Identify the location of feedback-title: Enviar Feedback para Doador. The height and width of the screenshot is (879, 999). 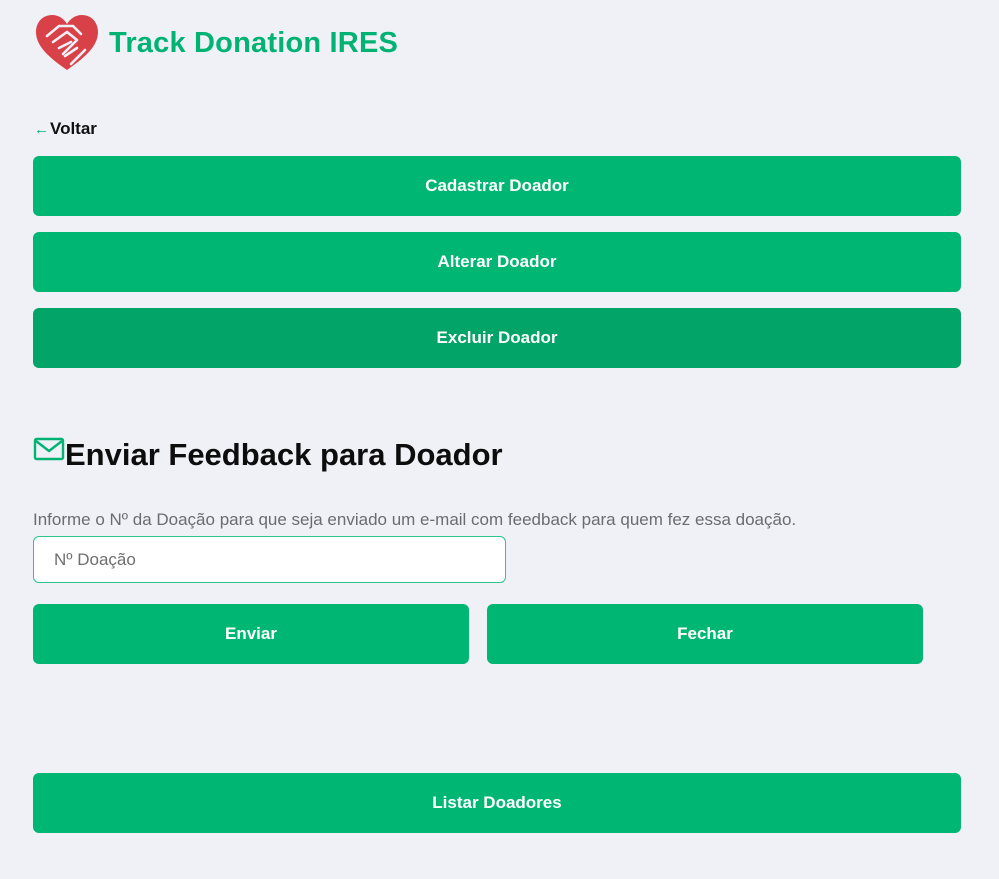
(284, 454).